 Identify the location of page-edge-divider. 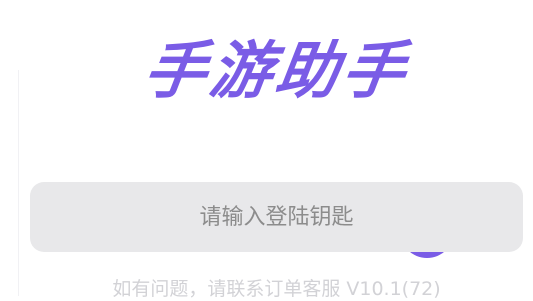
(18, 183).